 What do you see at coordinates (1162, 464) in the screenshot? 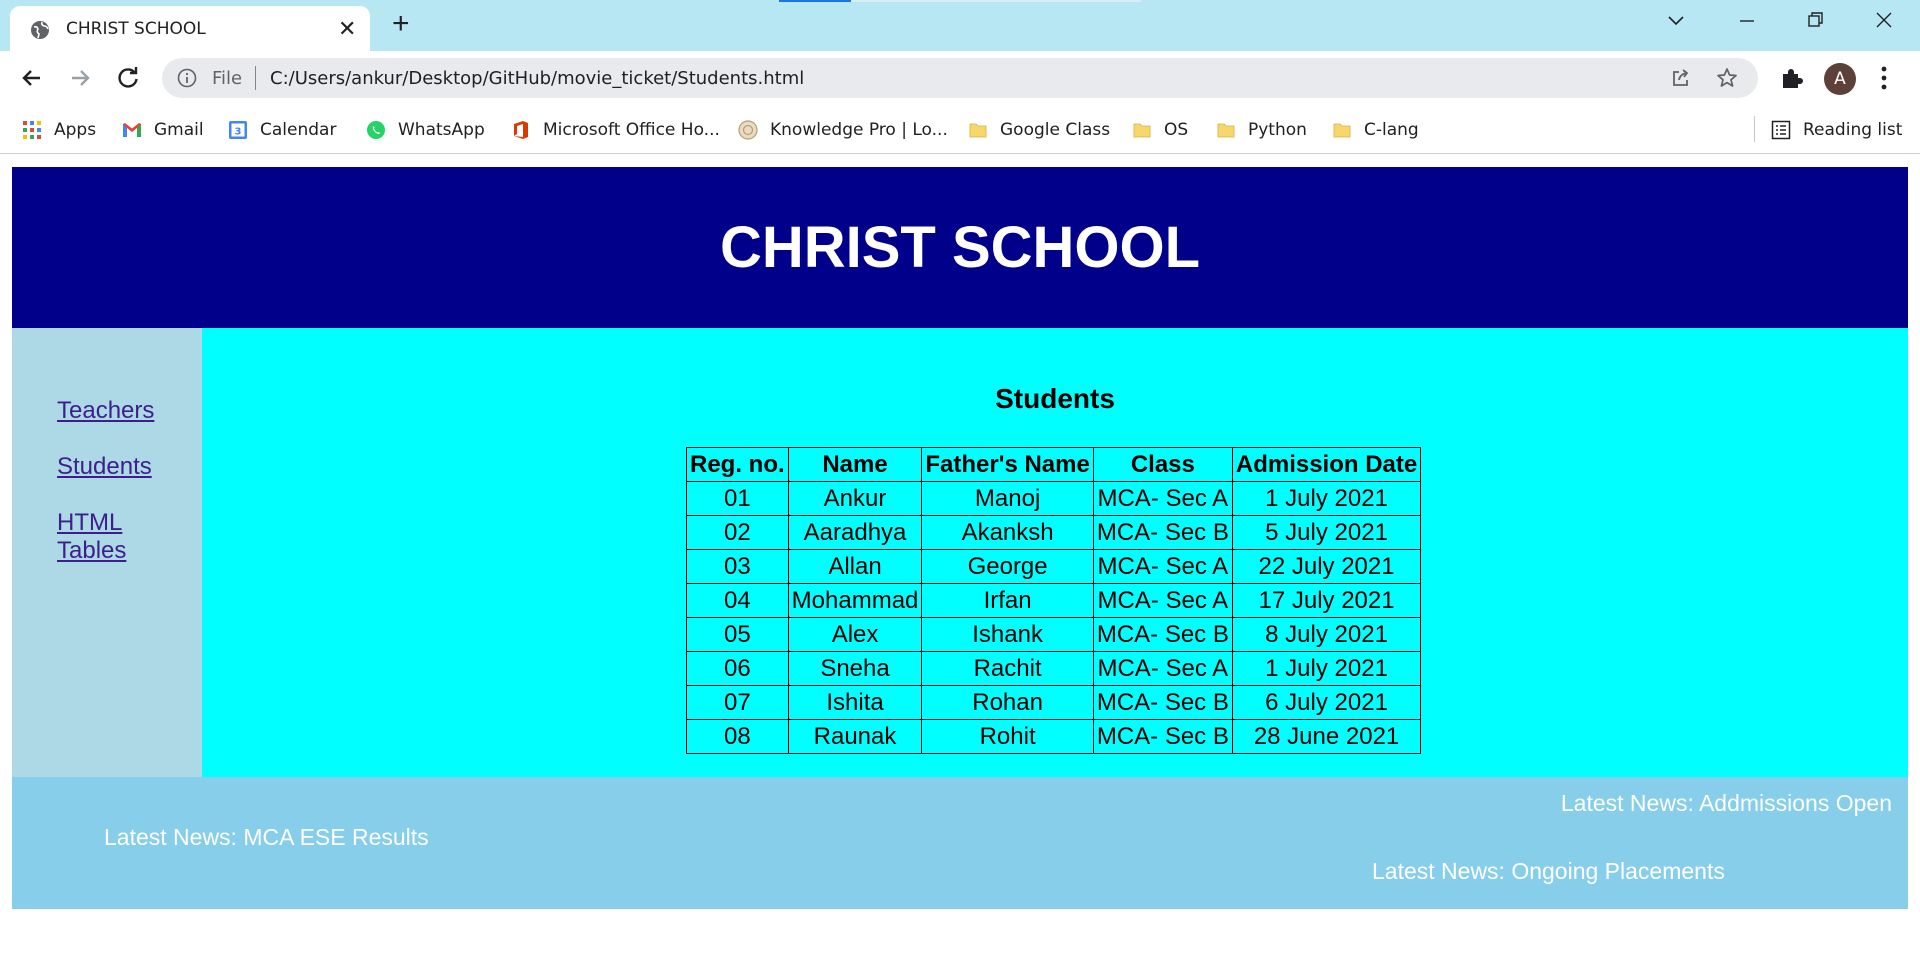
I see `column-header: Class` at bounding box center [1162, 464].